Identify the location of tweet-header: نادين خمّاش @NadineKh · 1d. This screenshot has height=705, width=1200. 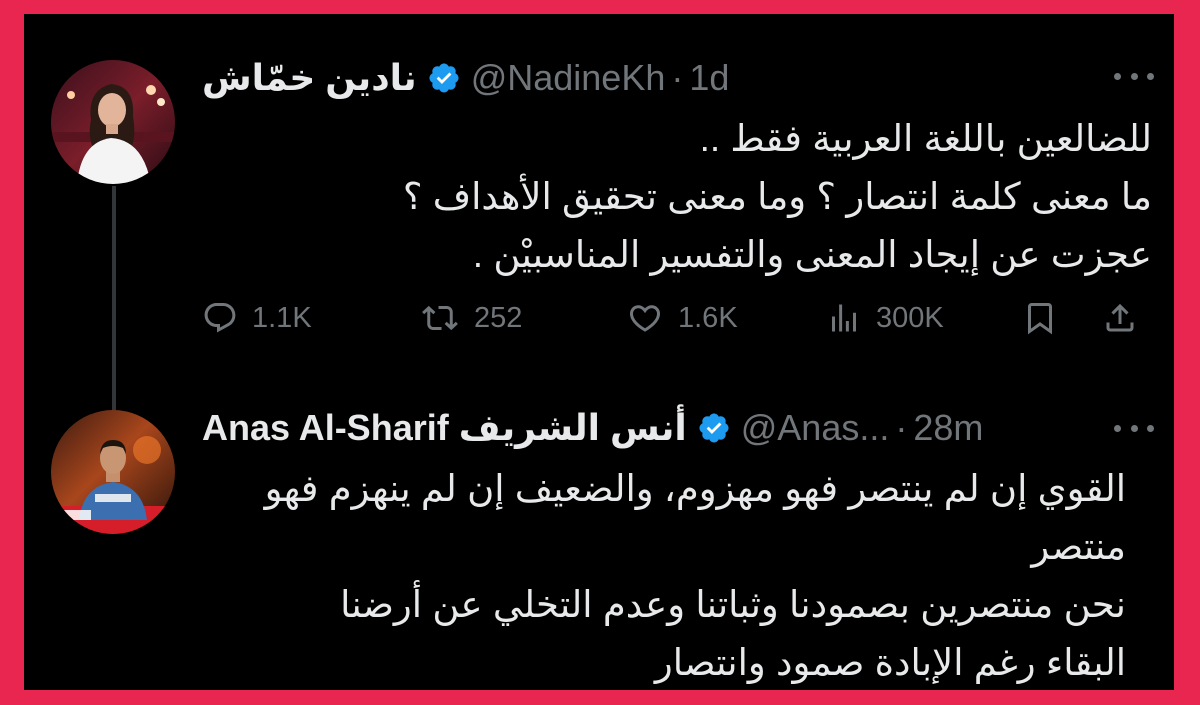
(465, 78).